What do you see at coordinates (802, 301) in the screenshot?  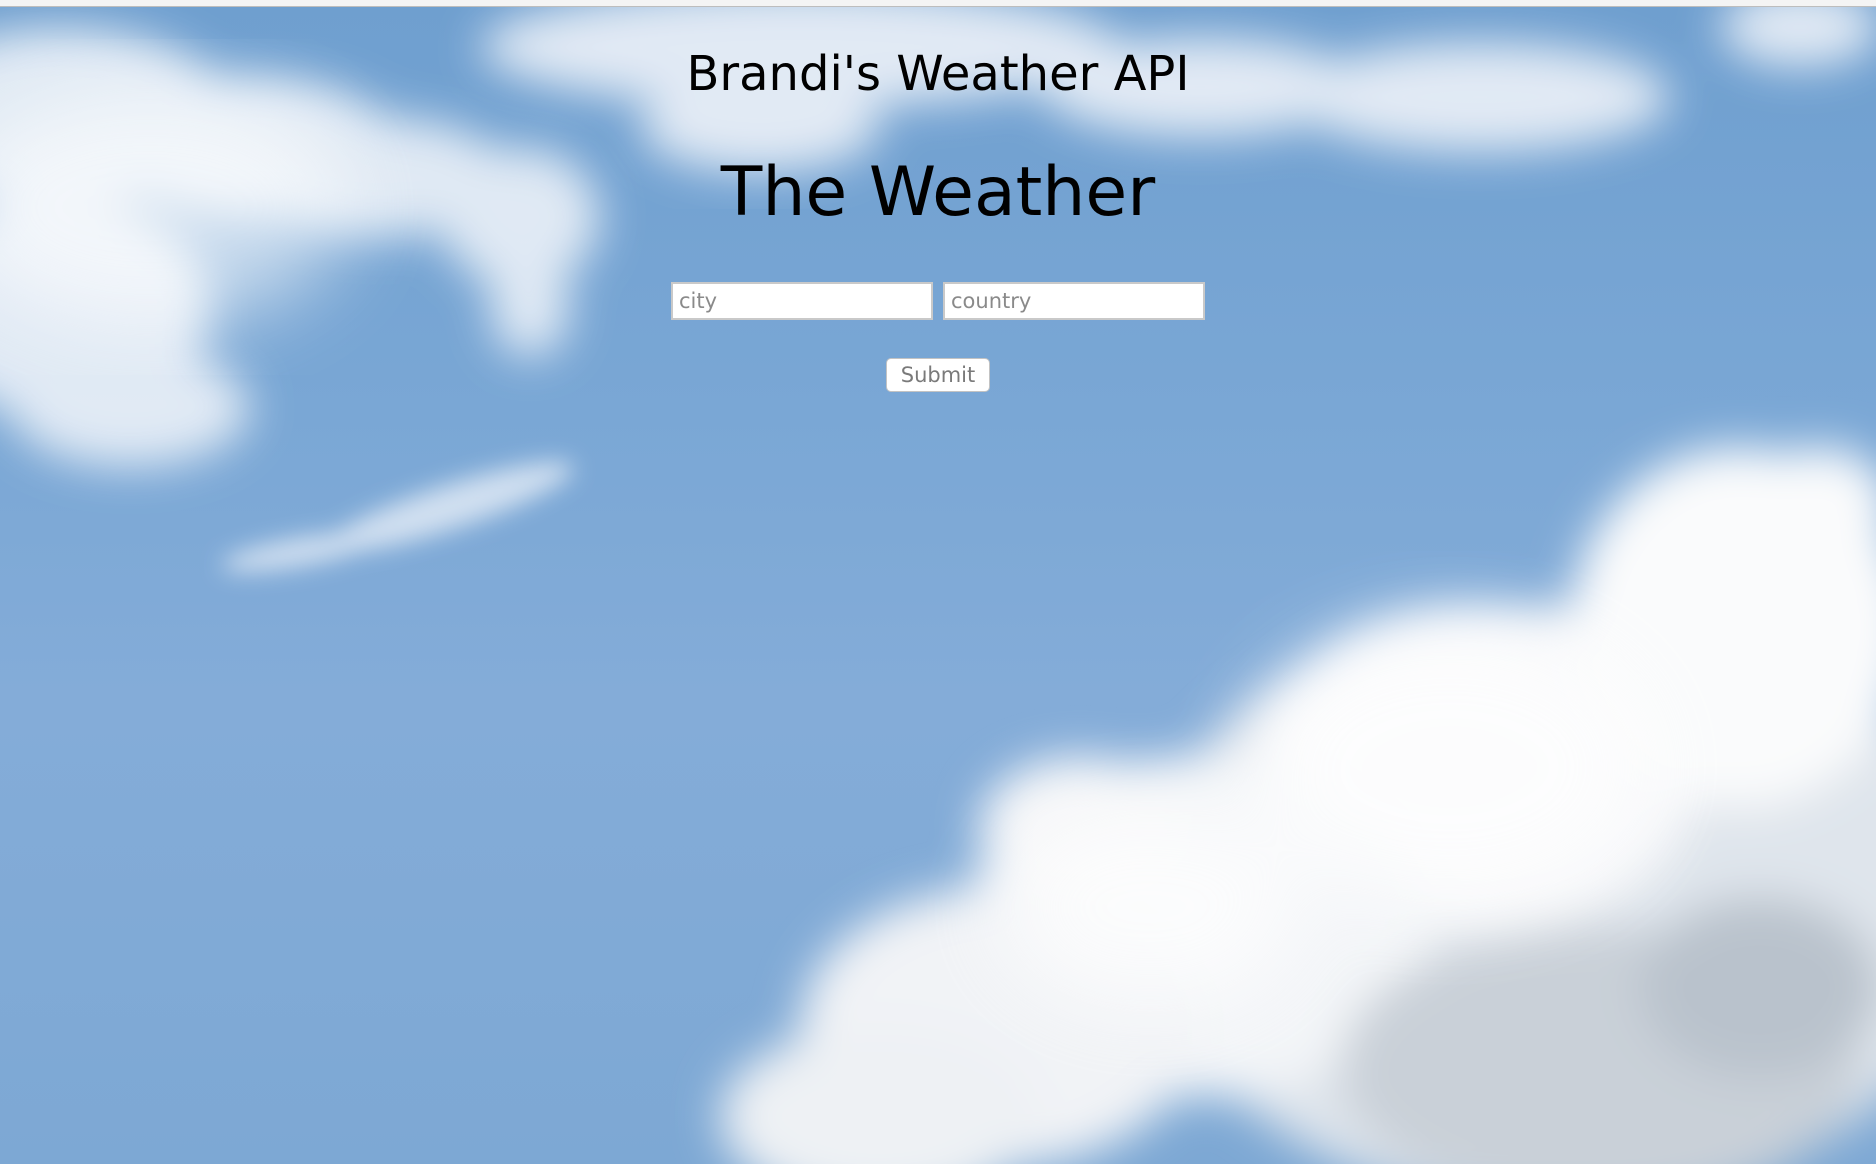 I see `city-input` at bounding box center [802, 301].